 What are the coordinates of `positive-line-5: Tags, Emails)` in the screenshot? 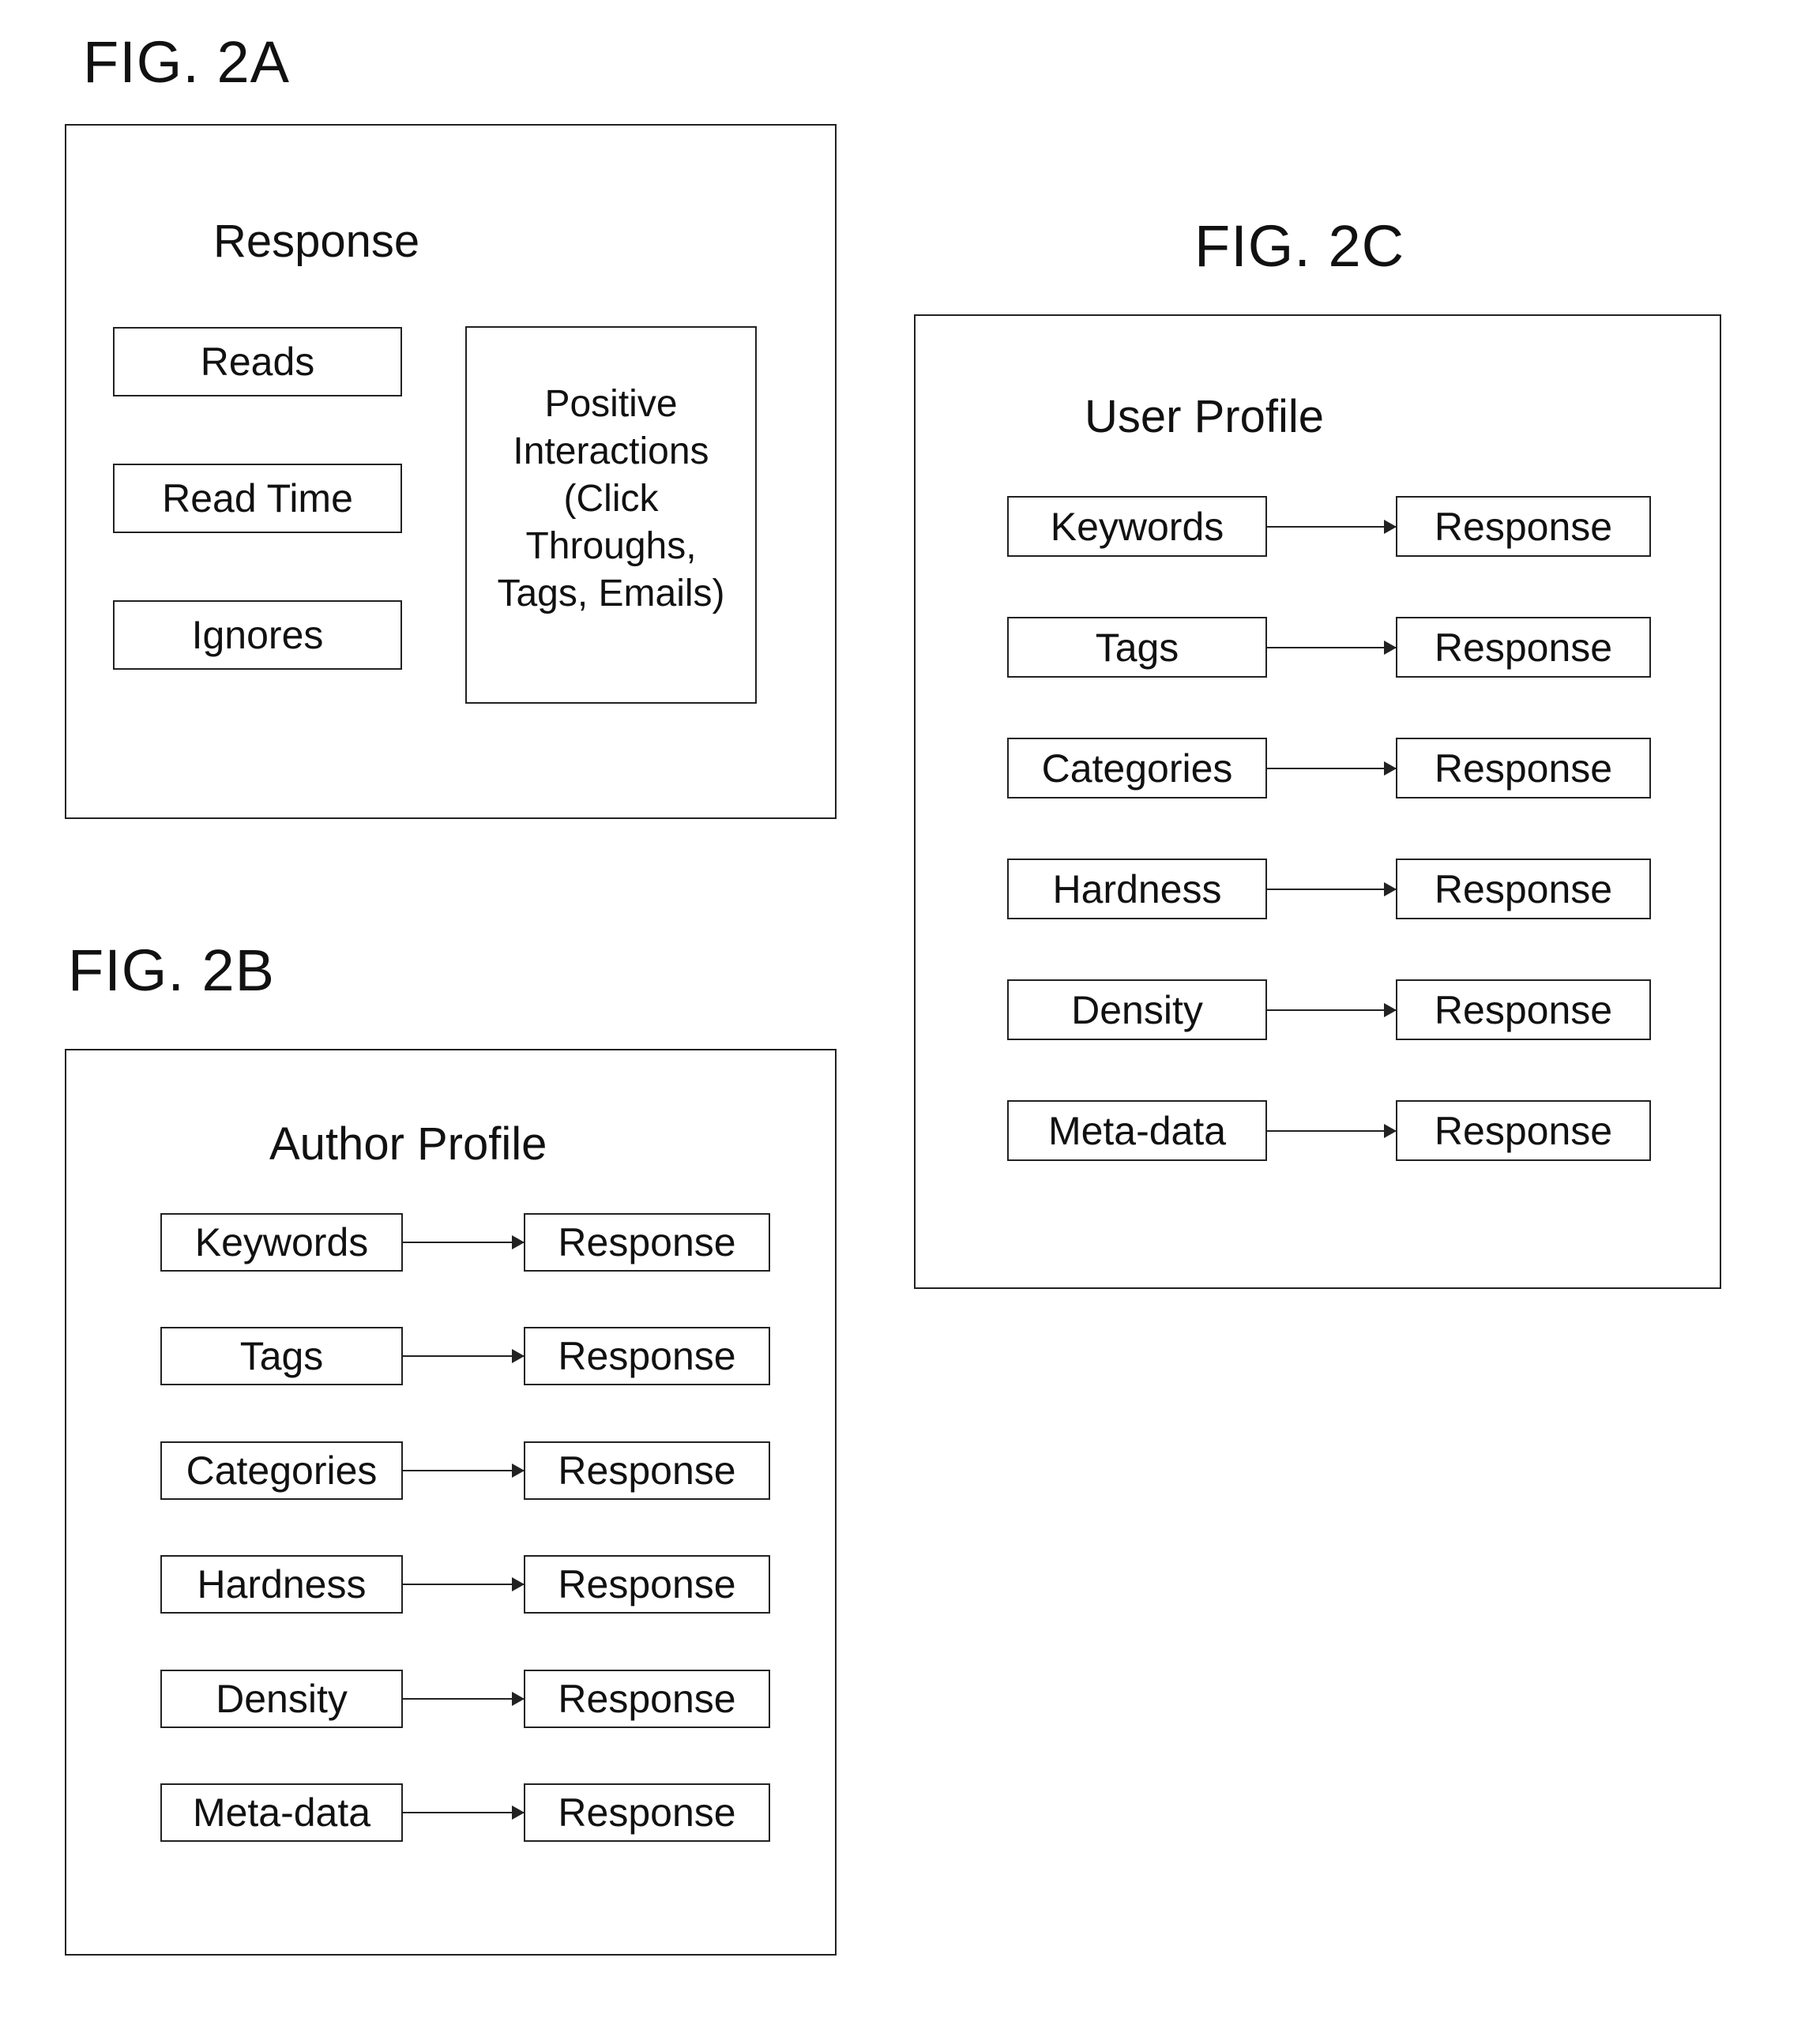 It's located at (611, 593).